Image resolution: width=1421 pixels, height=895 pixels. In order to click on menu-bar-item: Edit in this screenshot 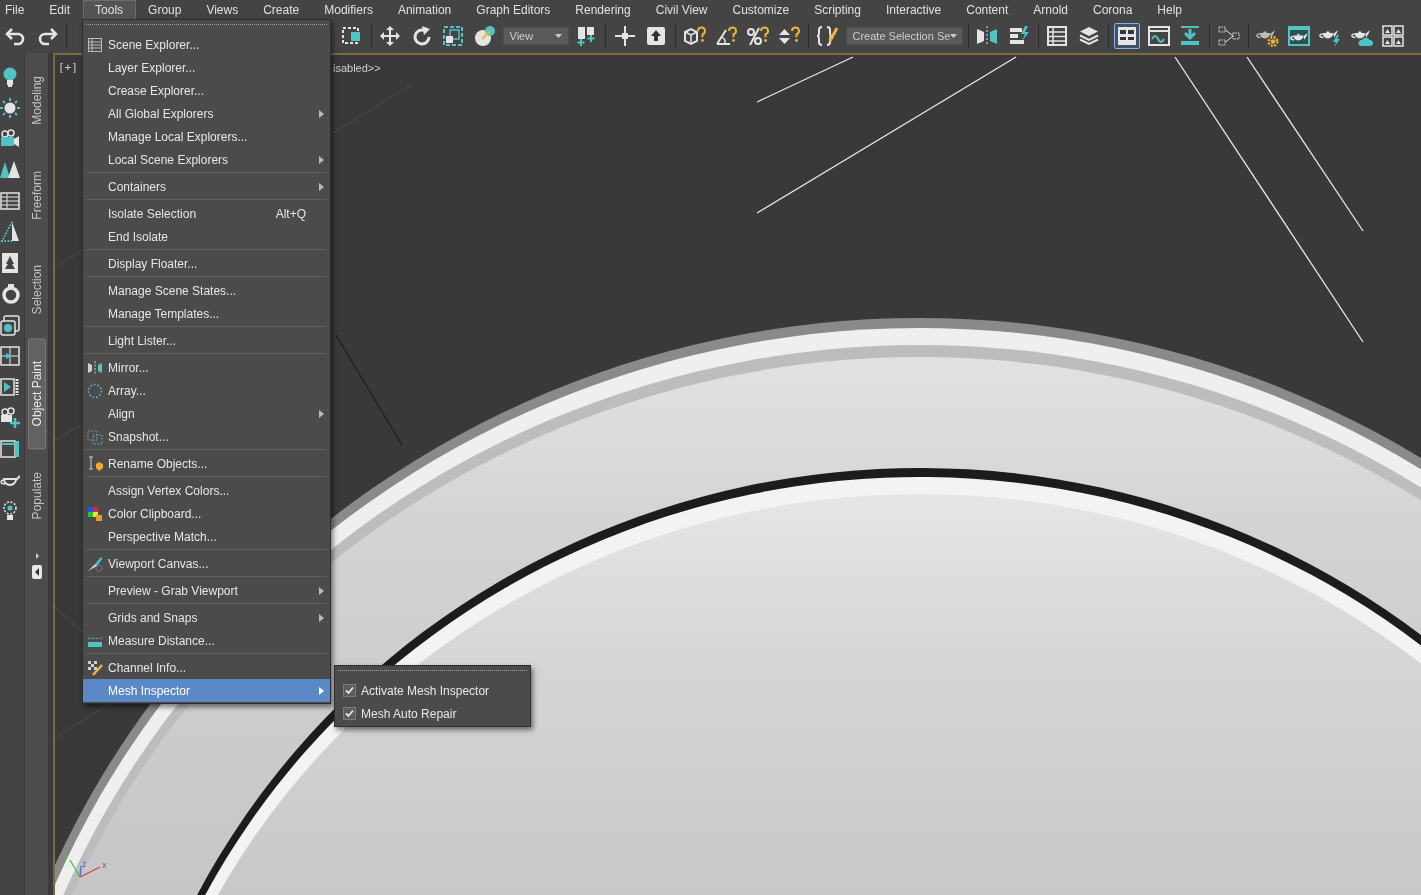, I will do `click(59, 9)`.